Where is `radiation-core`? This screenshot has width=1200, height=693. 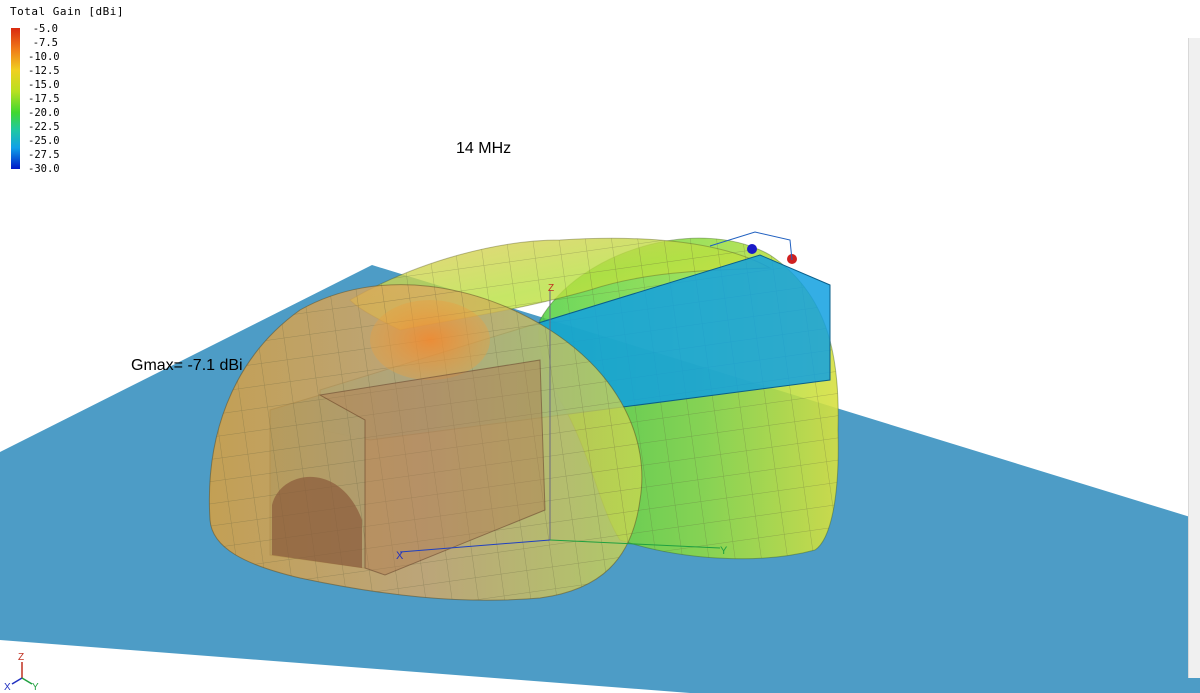 radiation-core is located at coordinates (430, 340).